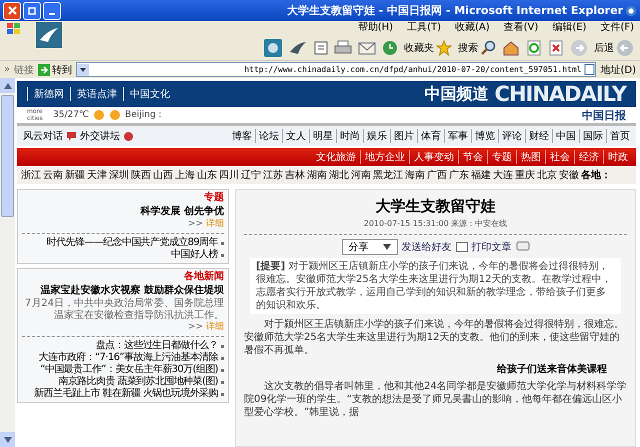 Image resolution: width=640 pixels, height=447 pixels. What do you see at coordinates (525, 175) in the screenshot?
I see `region-link: 重庆` at bounding box center [525, 175].